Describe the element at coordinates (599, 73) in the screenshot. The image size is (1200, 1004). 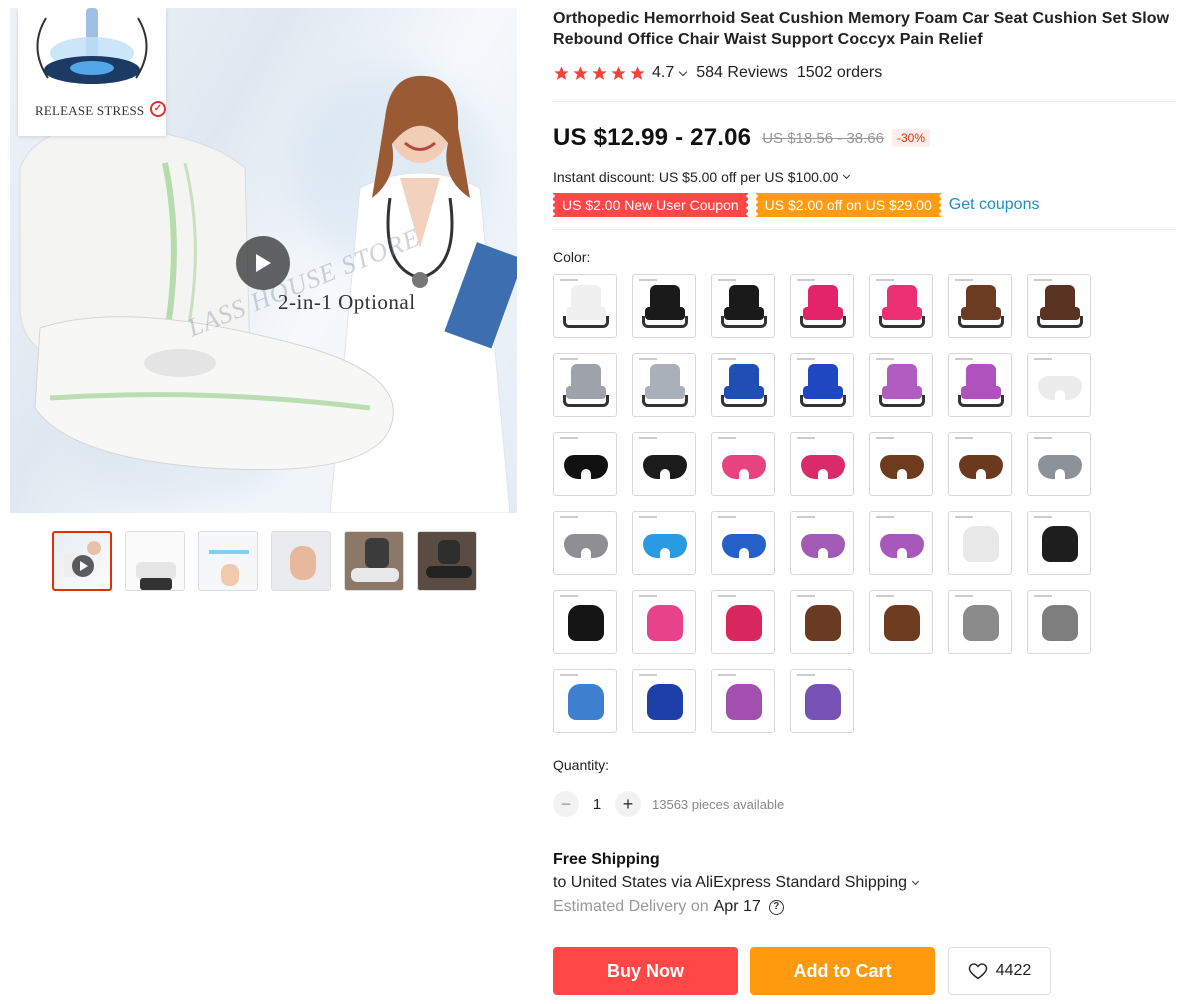
I see `star-rating` at that location.